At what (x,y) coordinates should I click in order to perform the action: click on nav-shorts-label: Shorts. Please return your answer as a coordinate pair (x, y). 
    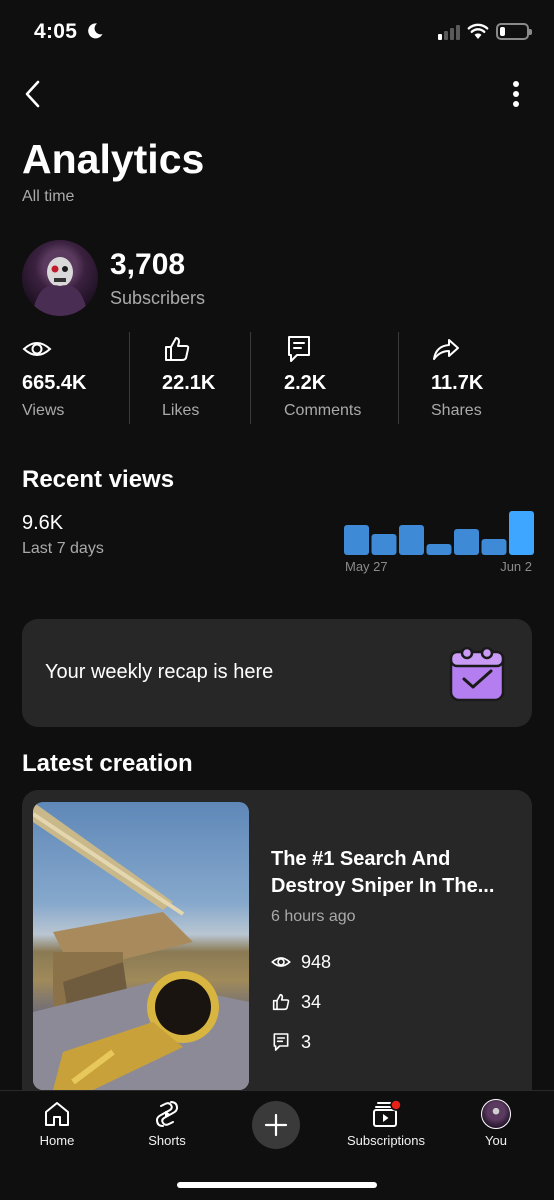
    Looking at the image, I should click on (167, 1140).